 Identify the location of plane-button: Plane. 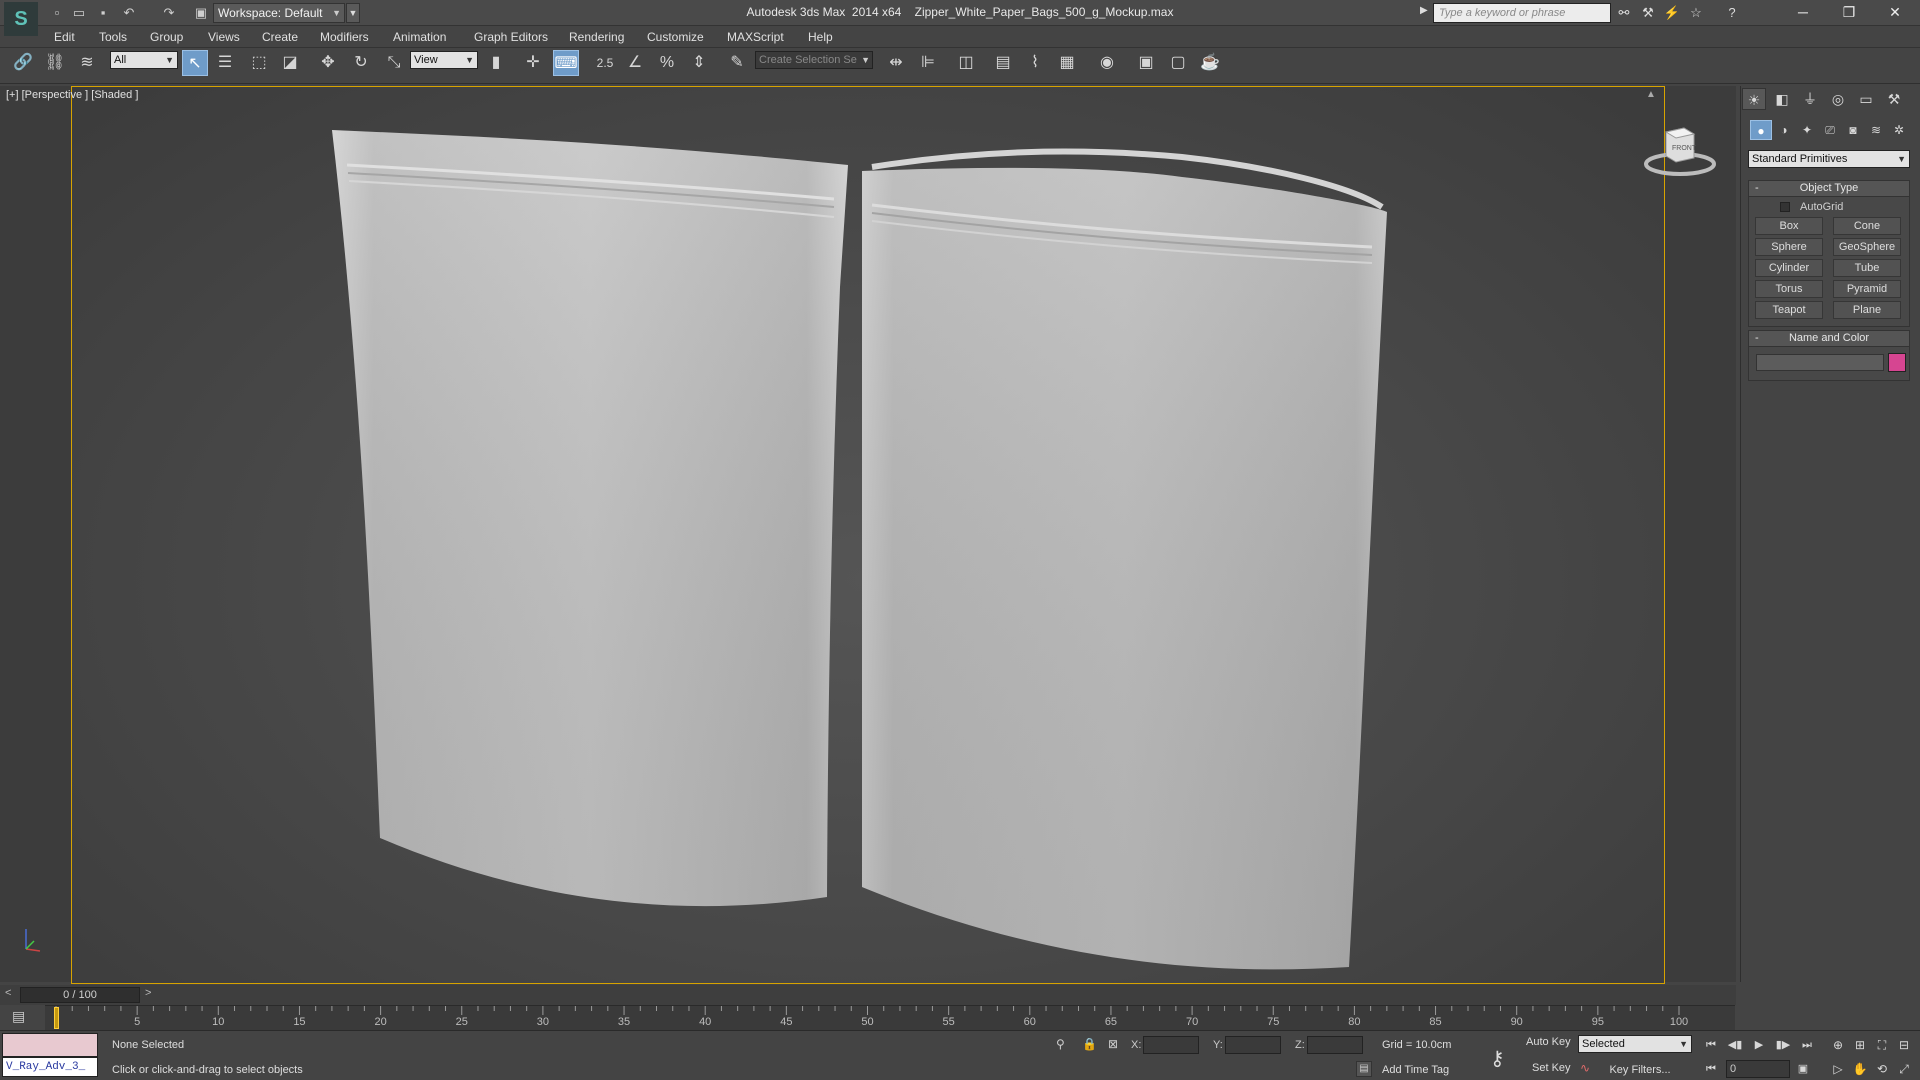
(1867, 310).